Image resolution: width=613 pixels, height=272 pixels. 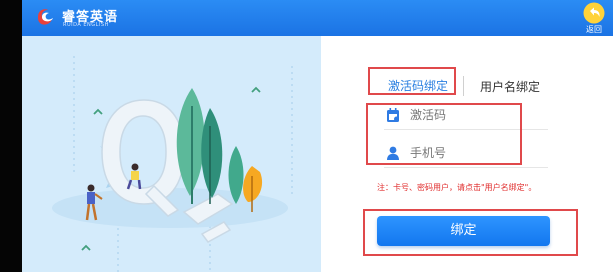 I want to click on phone-field, so click(x=466, y=154).